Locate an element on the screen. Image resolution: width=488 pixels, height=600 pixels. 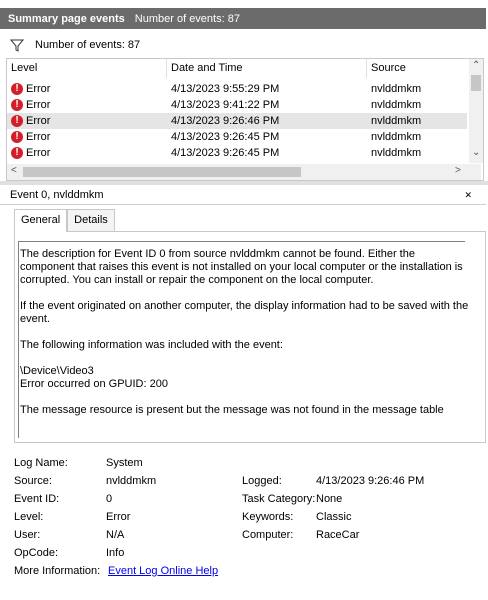
keywords-label: Keywords: is located at coordinates (268, 517).